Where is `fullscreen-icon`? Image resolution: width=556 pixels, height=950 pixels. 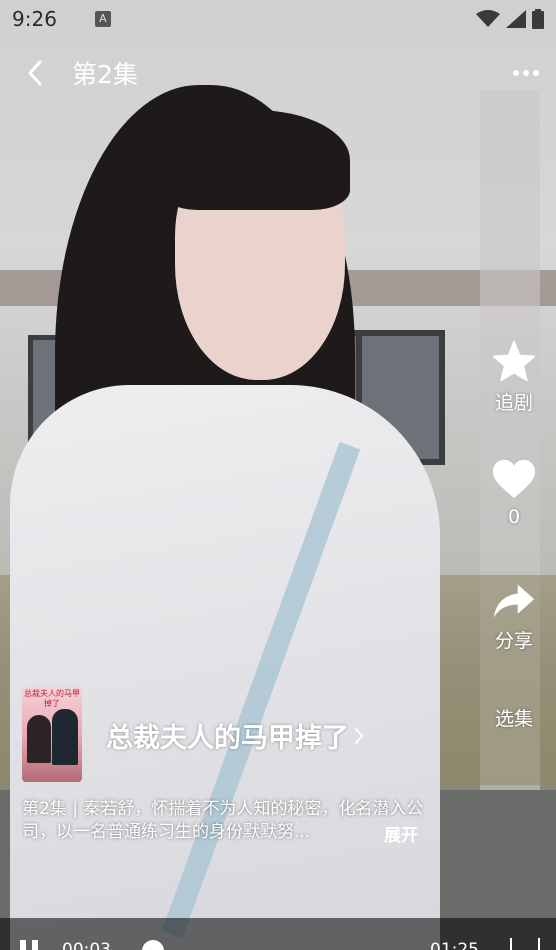 fullscreen-icon is located at coordinates (525, 944).